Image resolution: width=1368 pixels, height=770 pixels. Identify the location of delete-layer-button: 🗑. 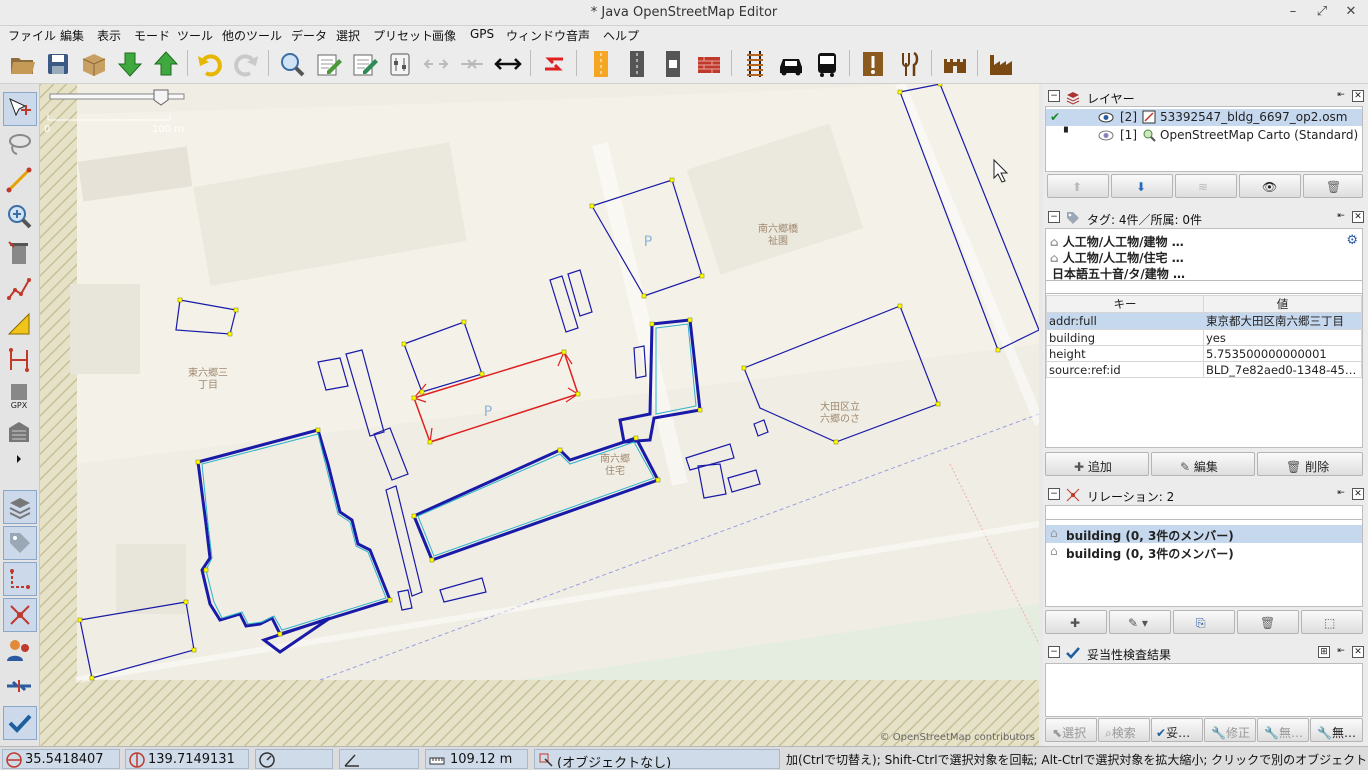
(1333, 186).